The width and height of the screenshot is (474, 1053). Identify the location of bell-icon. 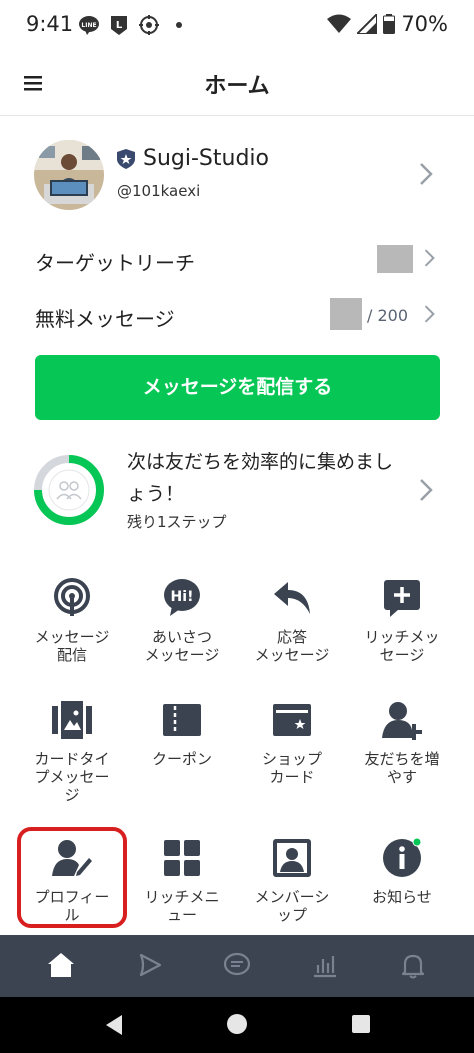
(413, 965).